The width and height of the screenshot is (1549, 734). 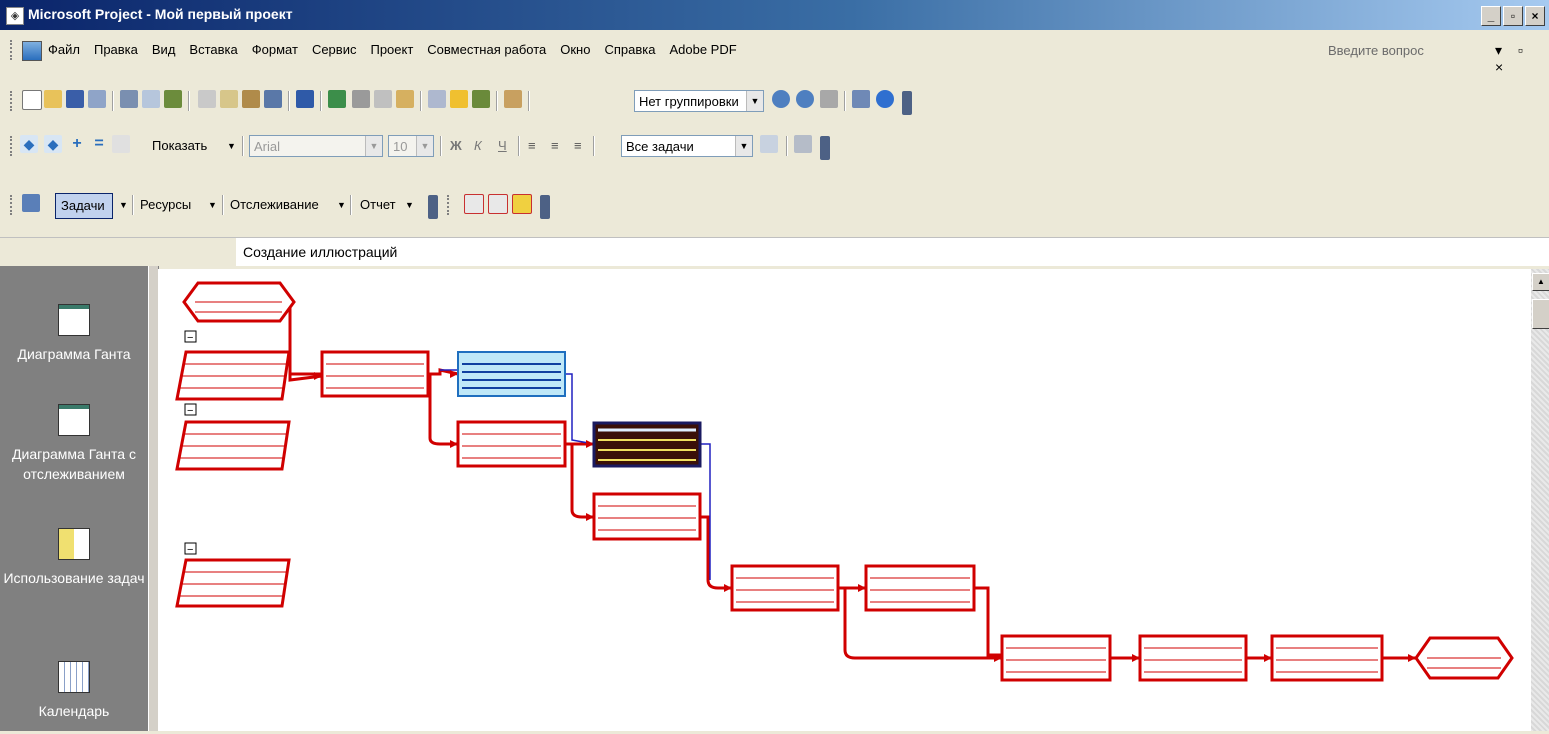 What do you see at coordinates (165, 204) in the screenshot?
I see `resources-button: Ресурсы` at bounding box center [165, 204].